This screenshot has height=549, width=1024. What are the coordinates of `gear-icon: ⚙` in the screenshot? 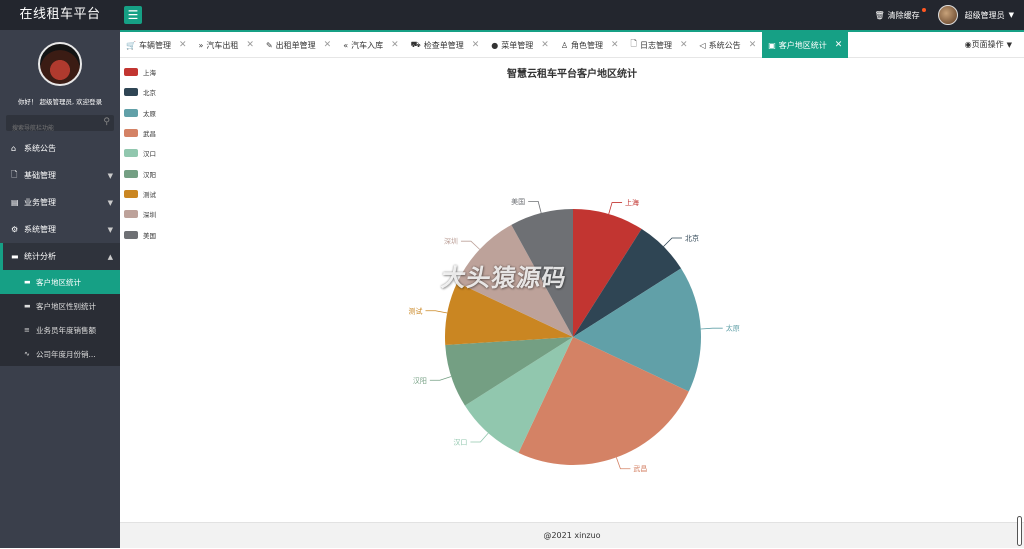 It's located at (15, 229).